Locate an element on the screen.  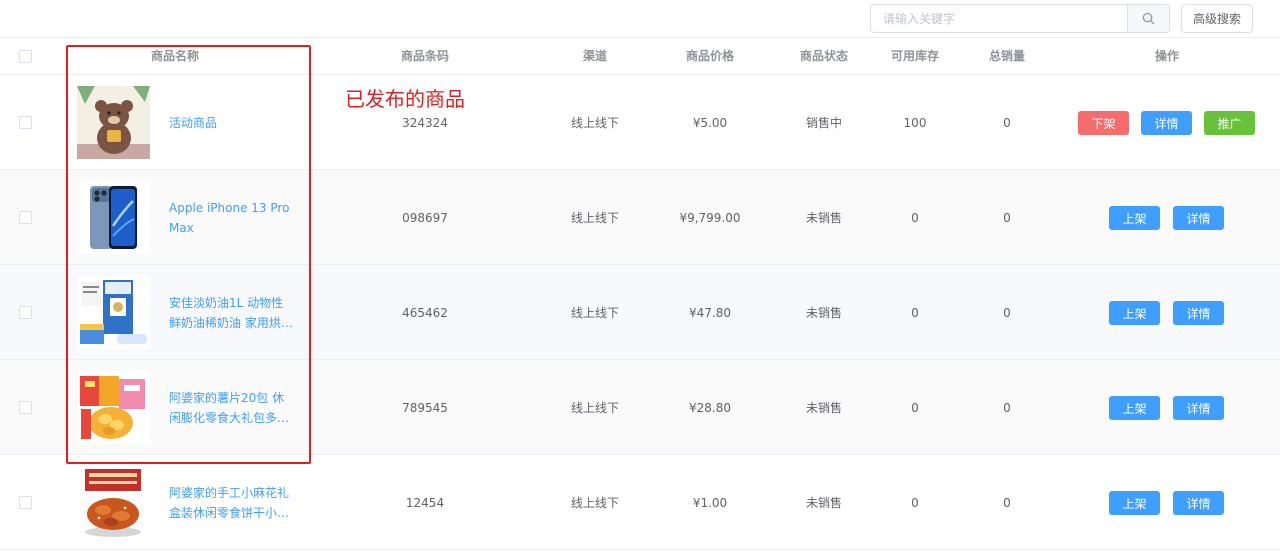
price-cell: ¥28.80 is located at coordinates (710, 407).